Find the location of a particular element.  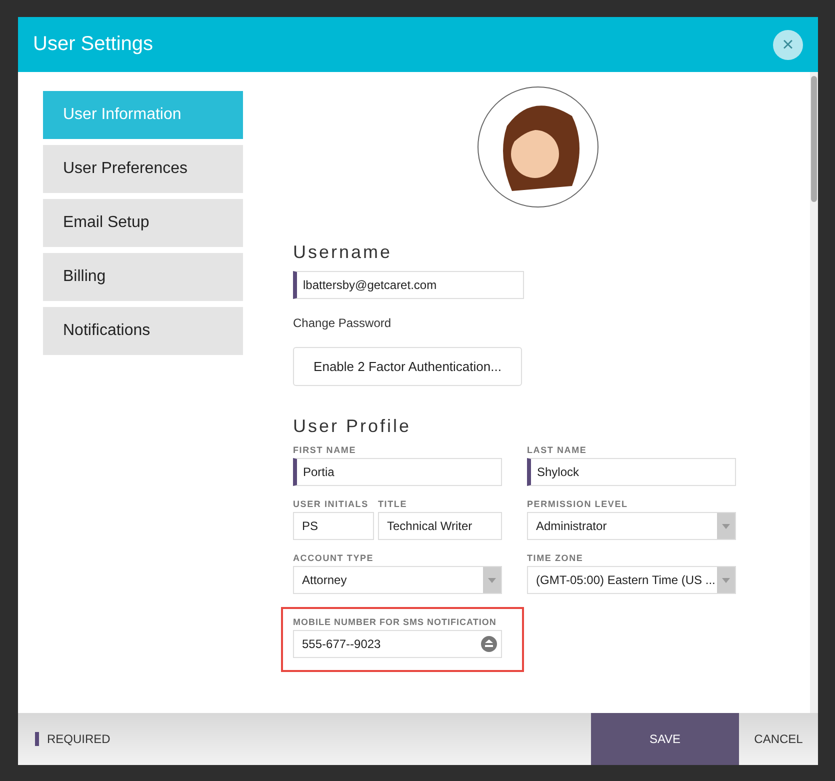

scrollbar-thumb is located at coordinates (814, 139).